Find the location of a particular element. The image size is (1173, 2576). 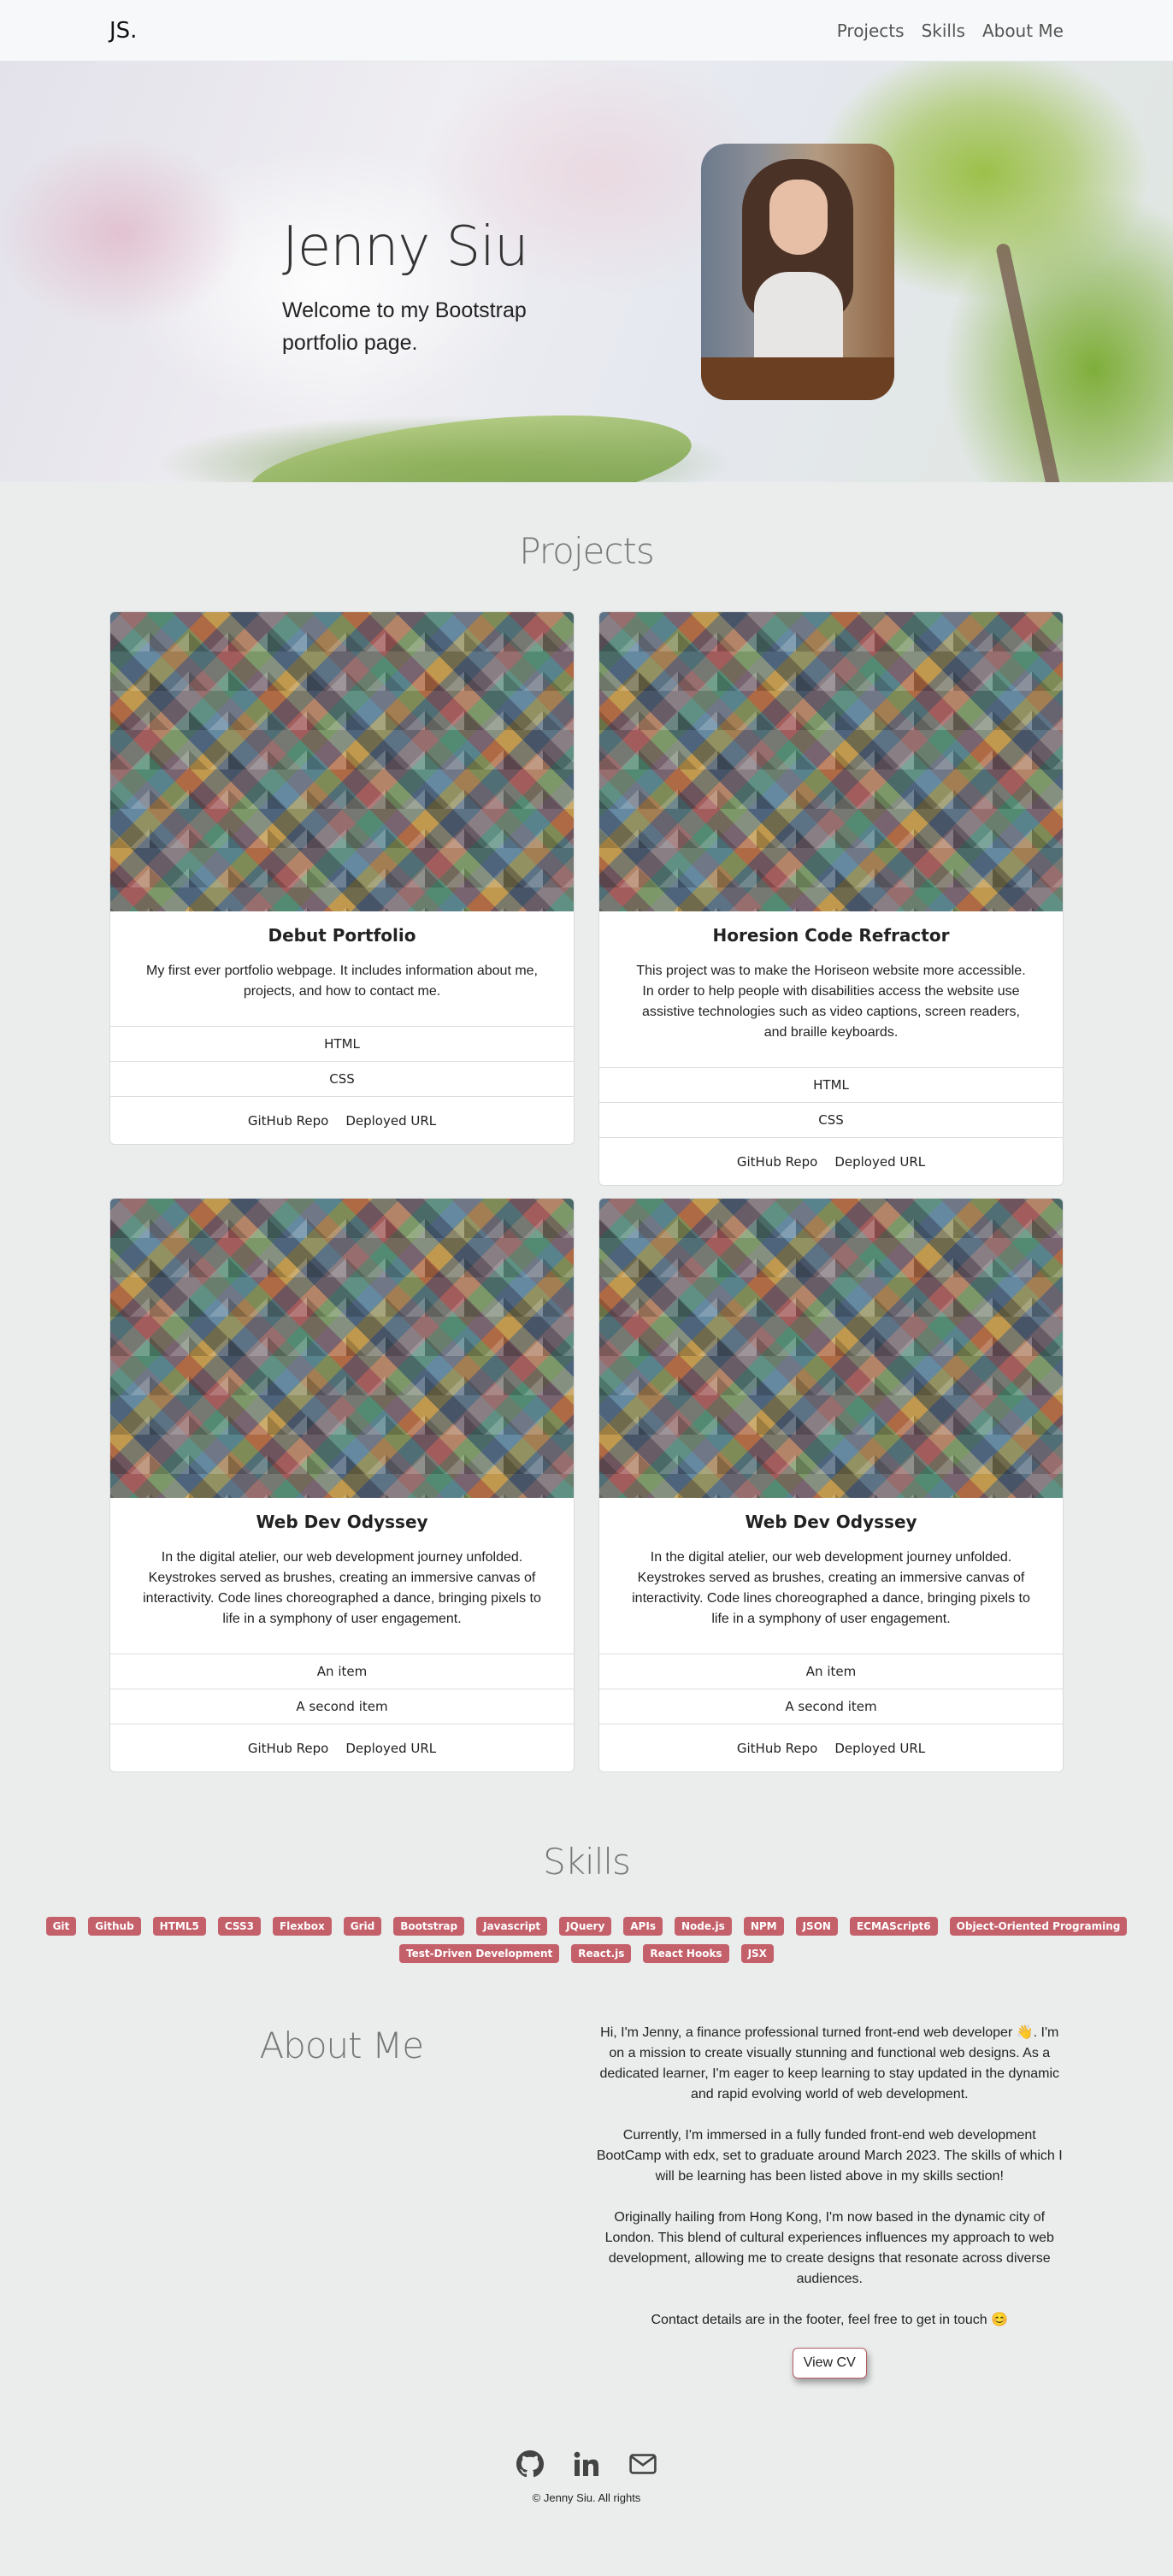

skill-badge: ECMAScript6 is located at coordinates (893, 1926).